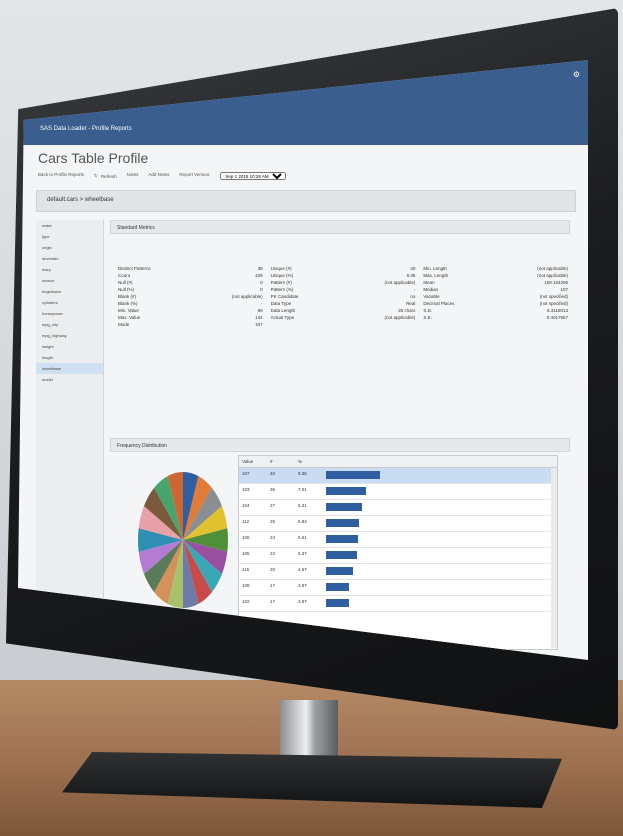 The width and height of the screenshot is (623, 836). Describe the element at coordinates (69, 302) in the screenshot. I see `sidebar-item: cylinders` at that location.